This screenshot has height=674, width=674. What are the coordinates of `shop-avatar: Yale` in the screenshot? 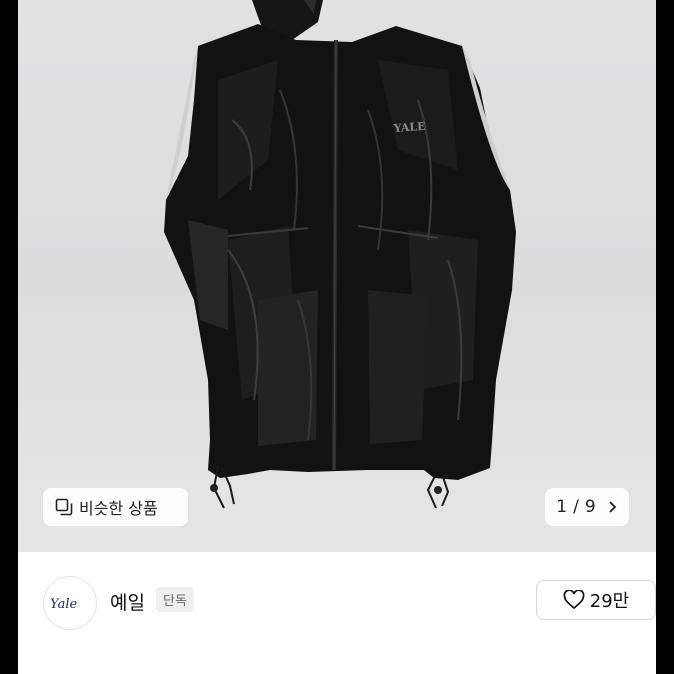 It's located at (70, 603).